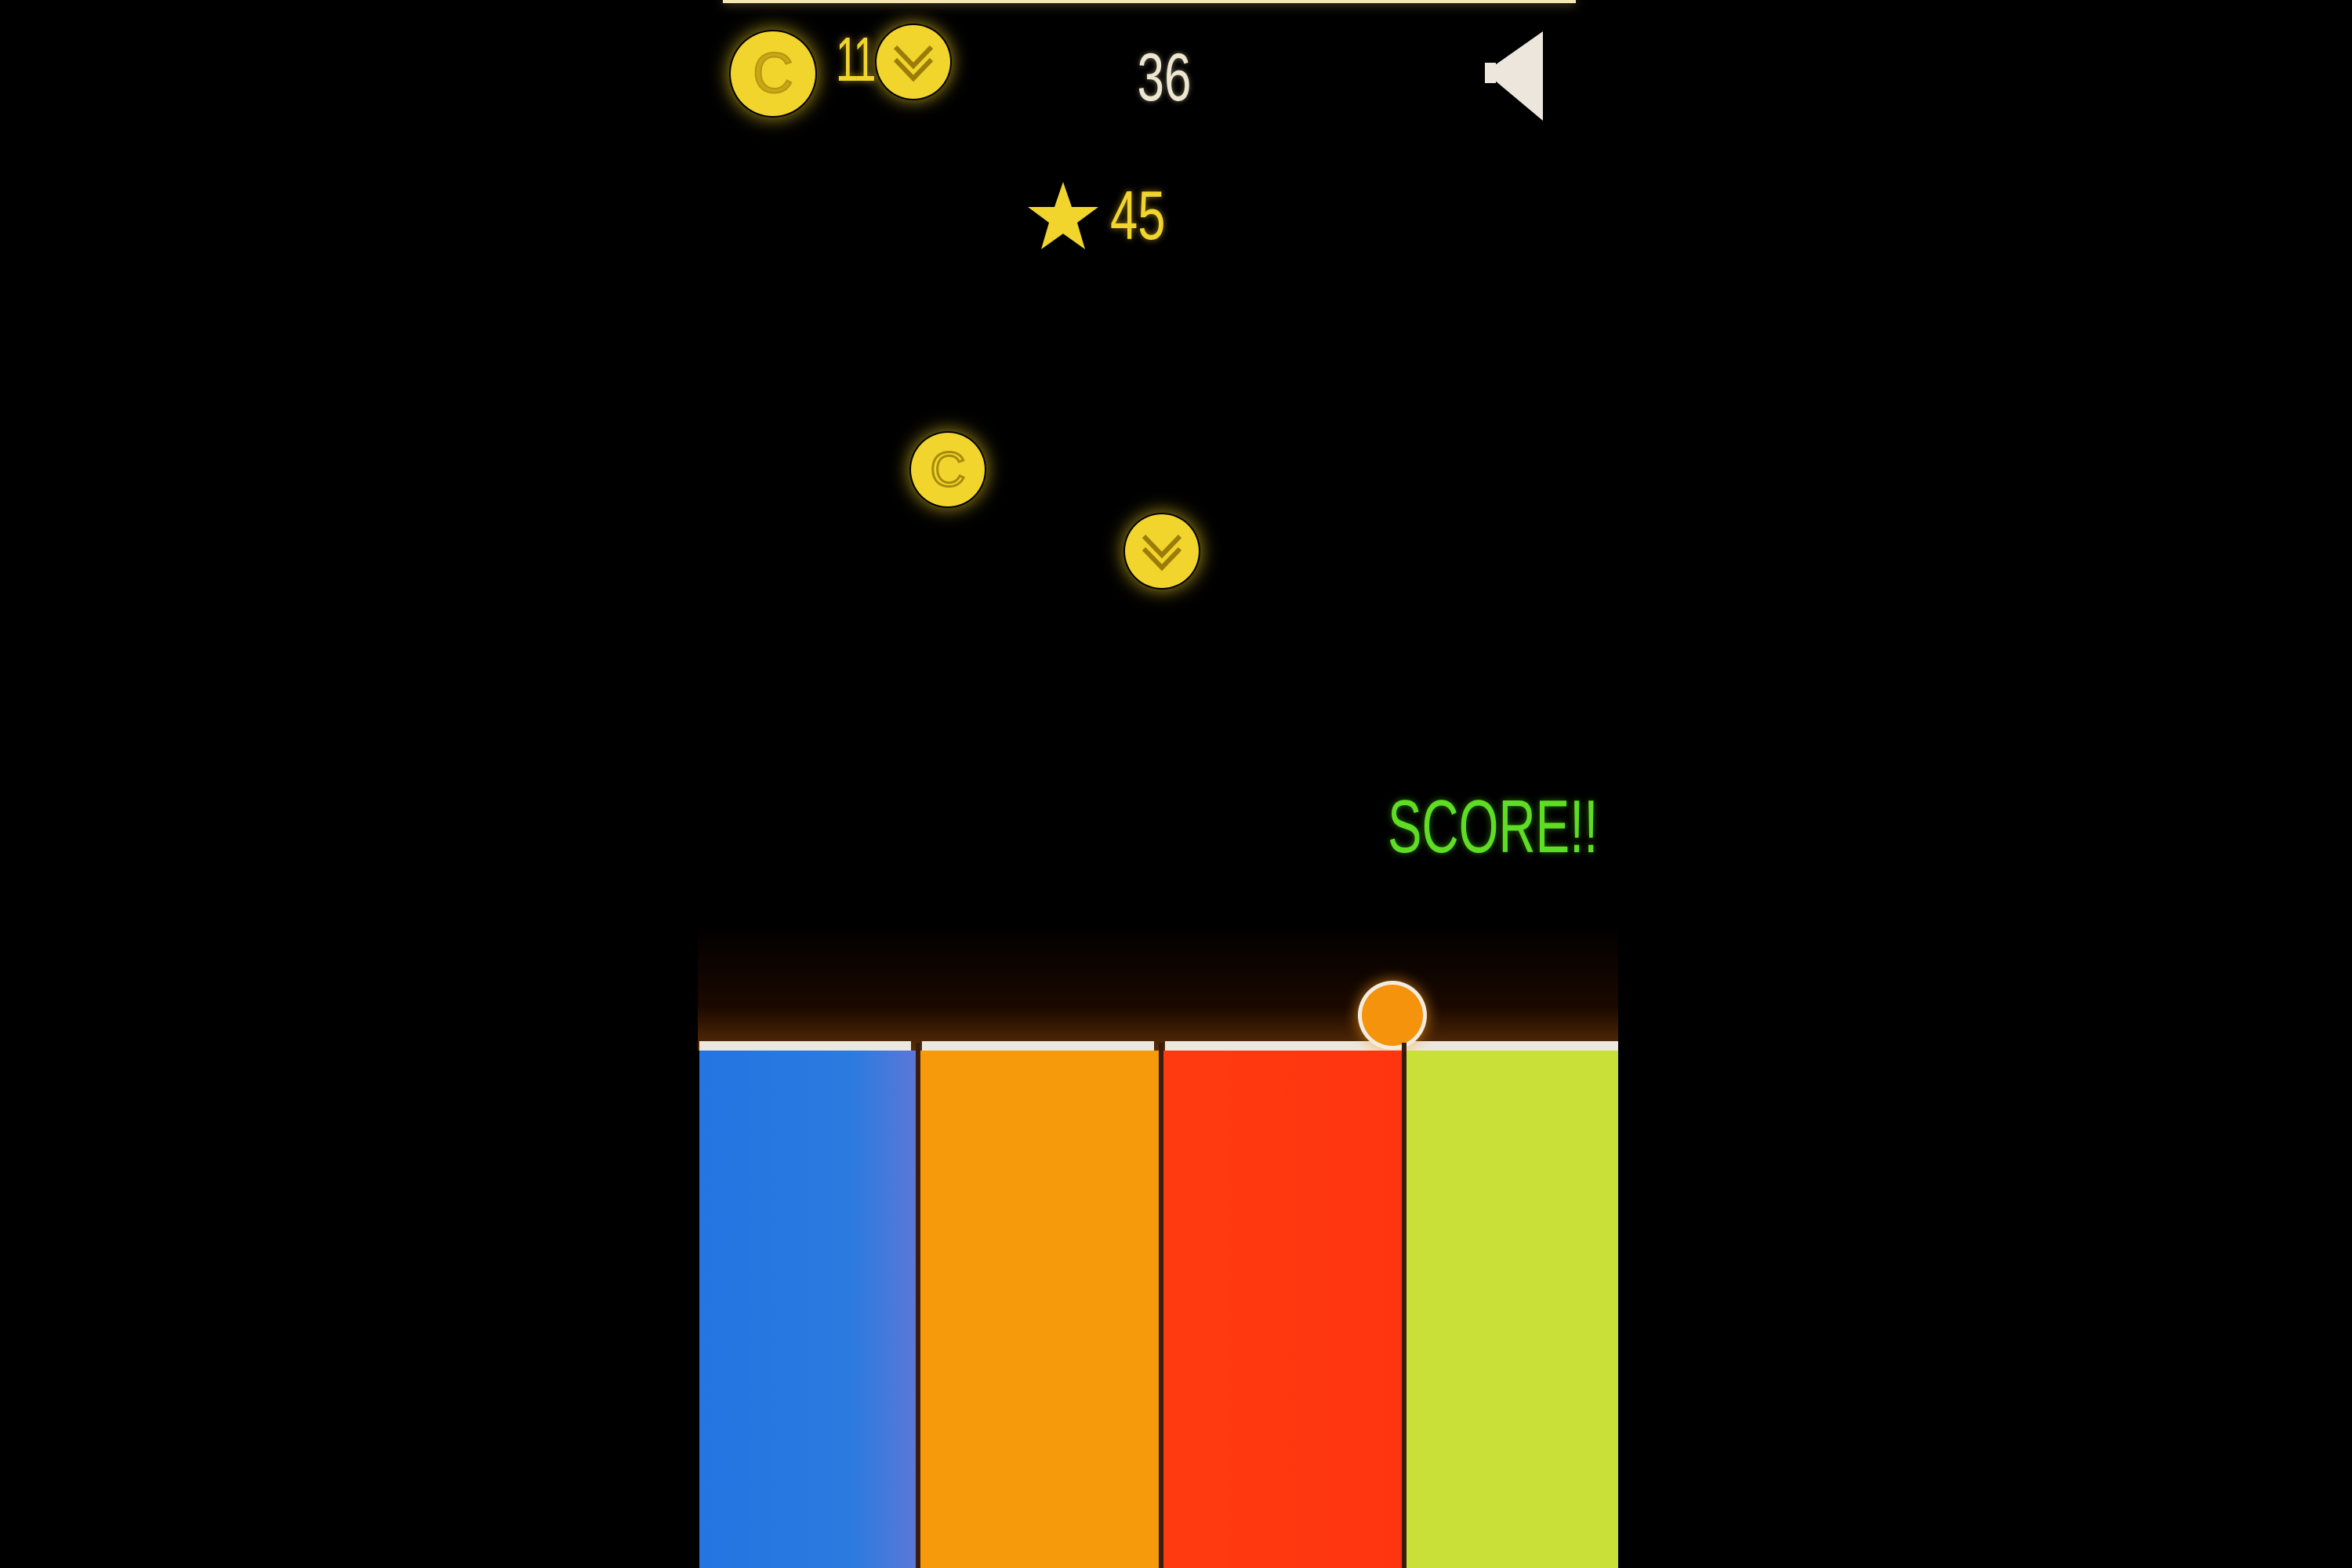  What do you see at coordinates (1158, 988) in the screenshot?
I see `floor-glow` at bounding box center [1158, 988].